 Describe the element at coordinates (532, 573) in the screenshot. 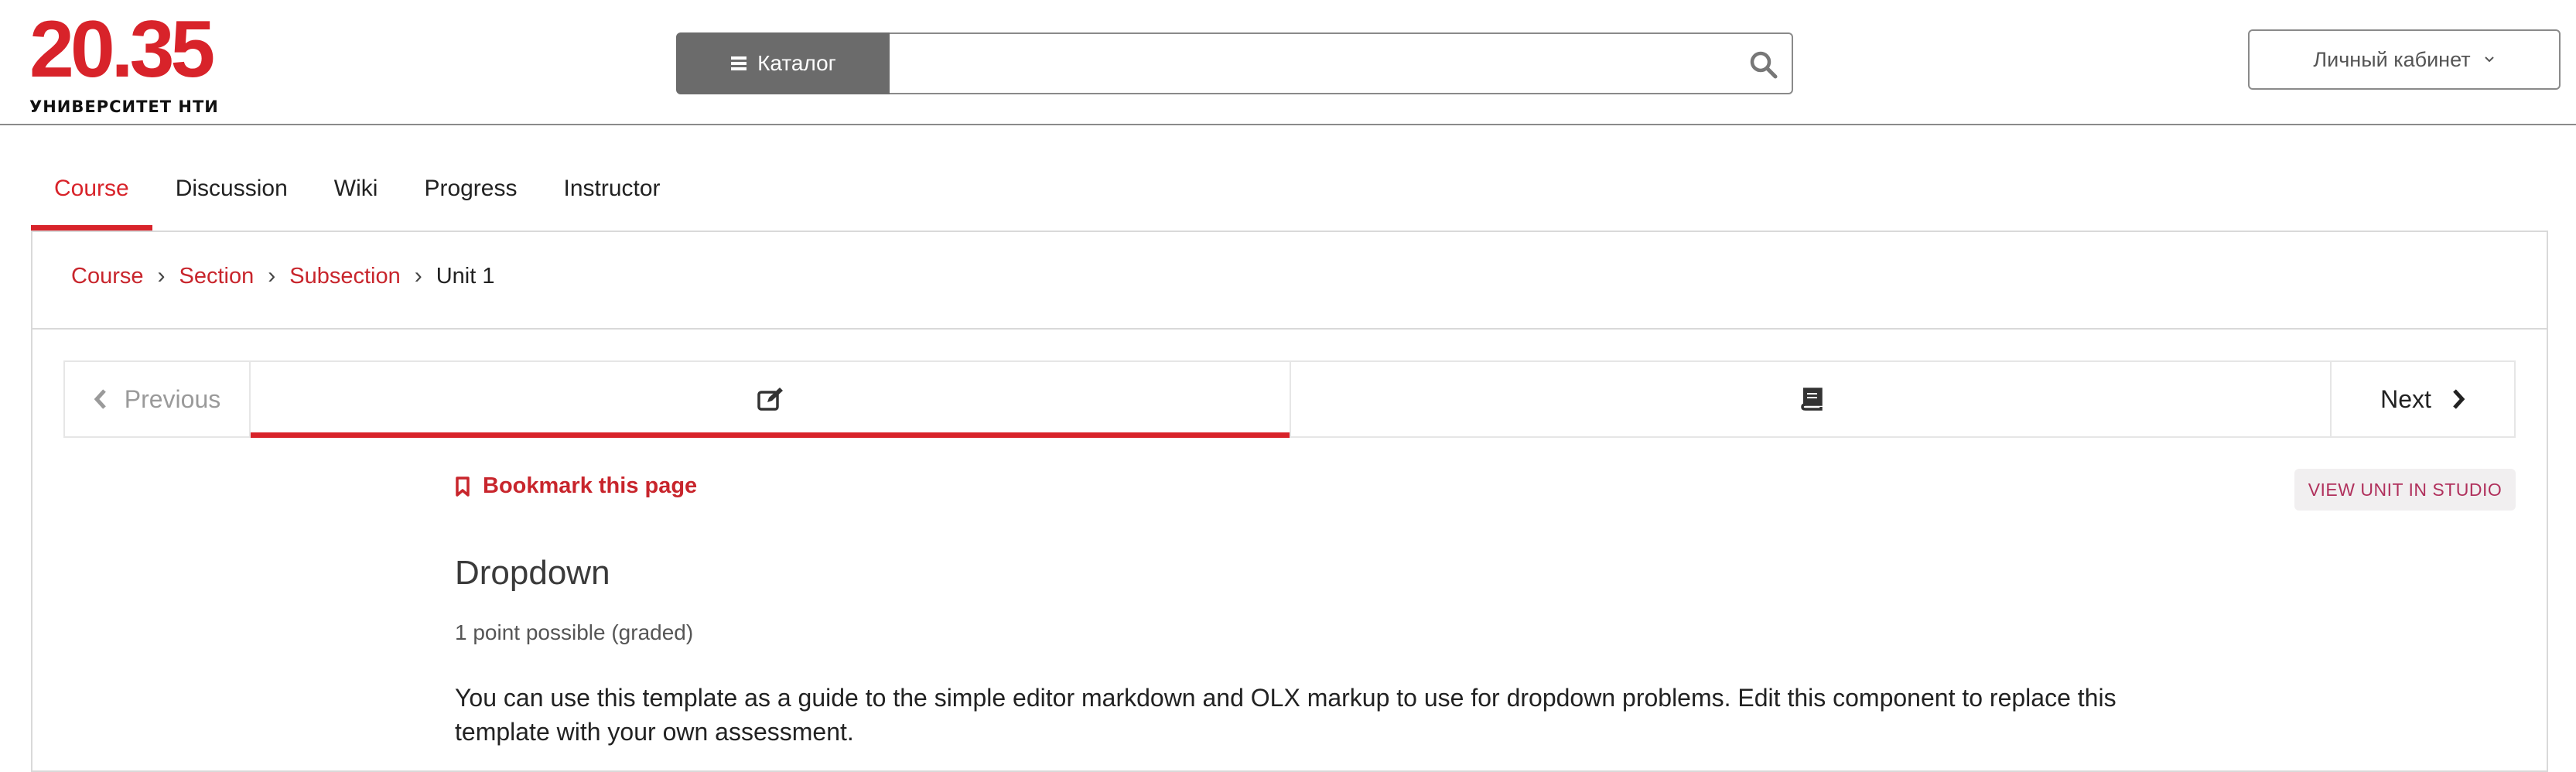

I see `problem-title: Dropdown` at that location.